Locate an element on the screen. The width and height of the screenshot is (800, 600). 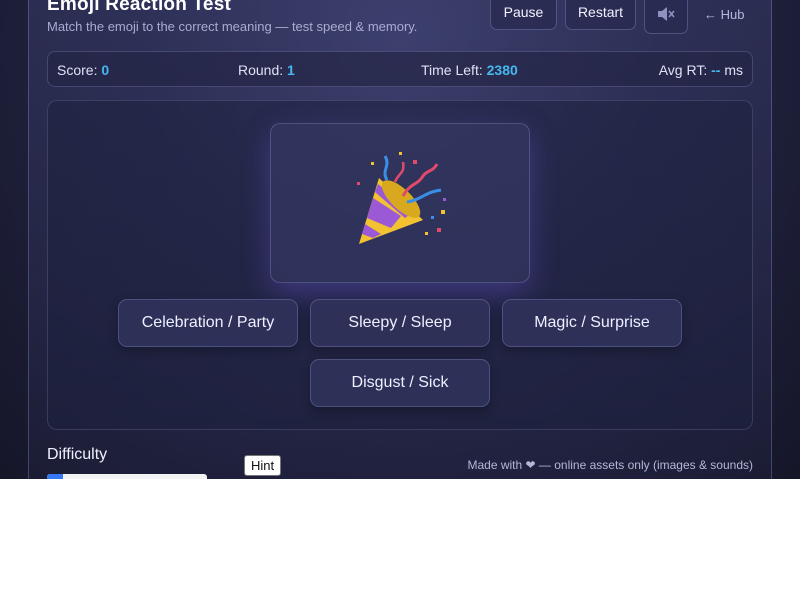
pause-button: Pause is located at coordinates (523, 15).